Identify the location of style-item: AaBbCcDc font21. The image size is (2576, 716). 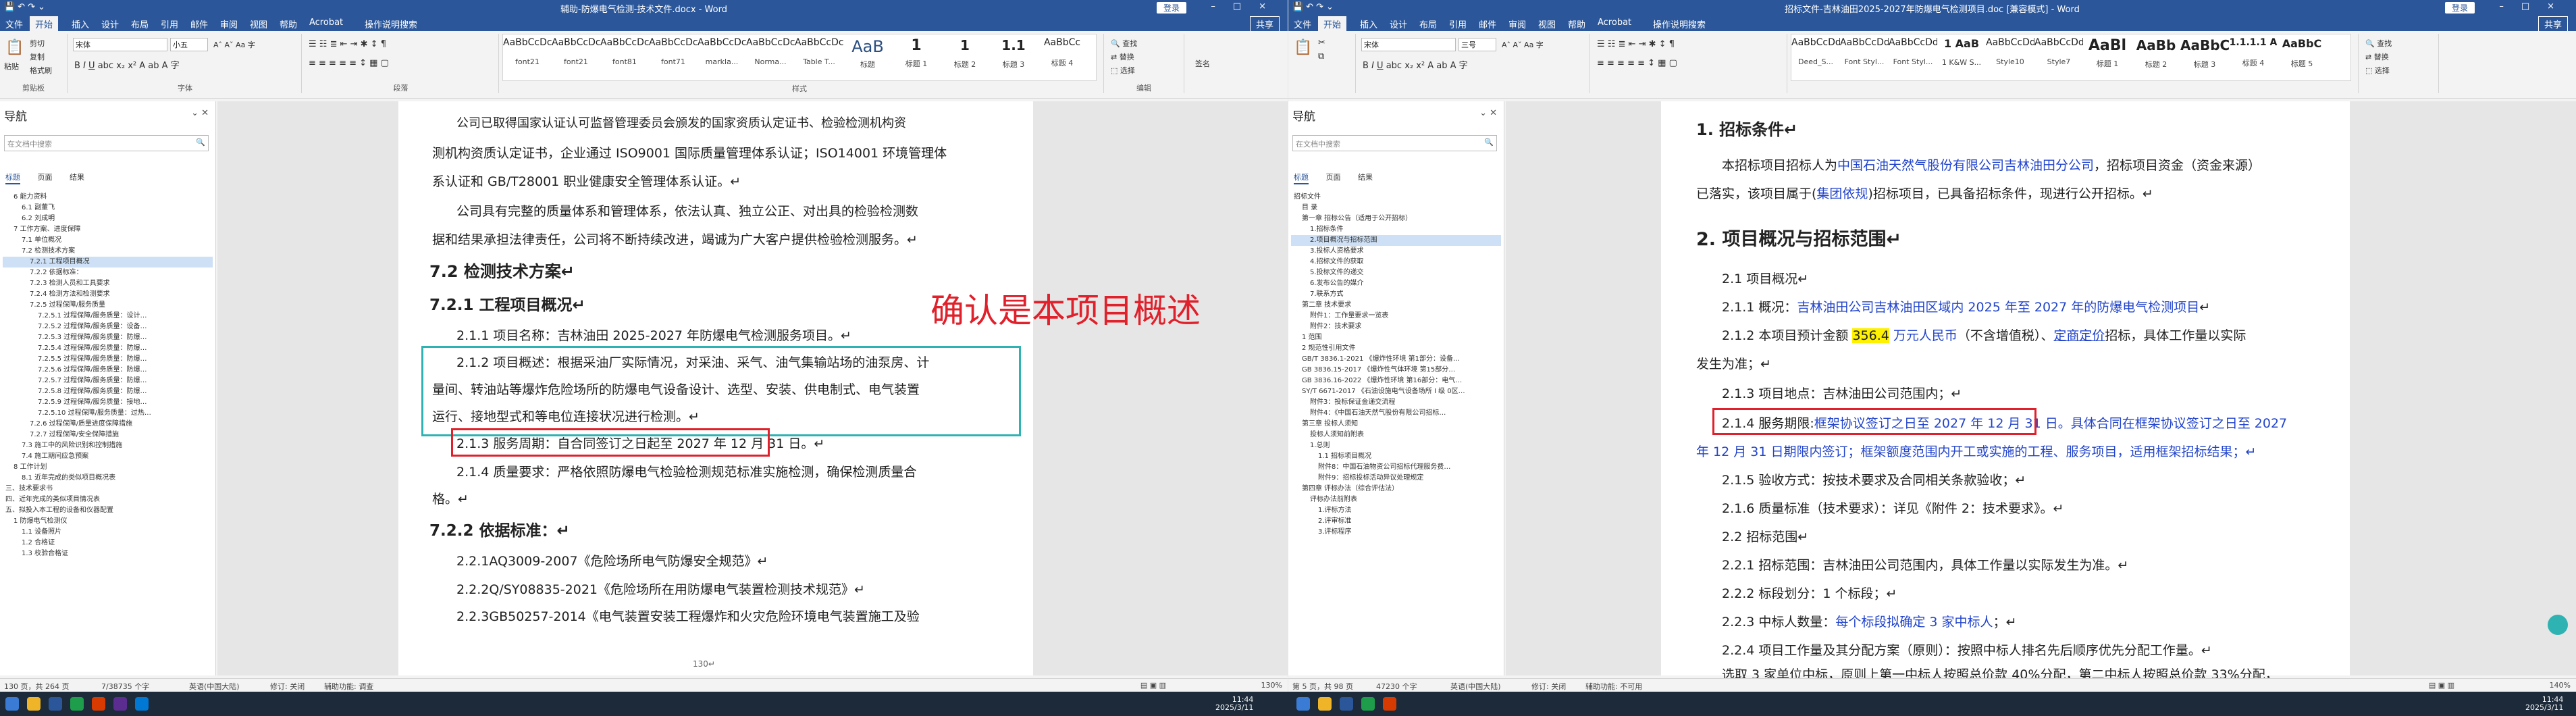
(576, 51).